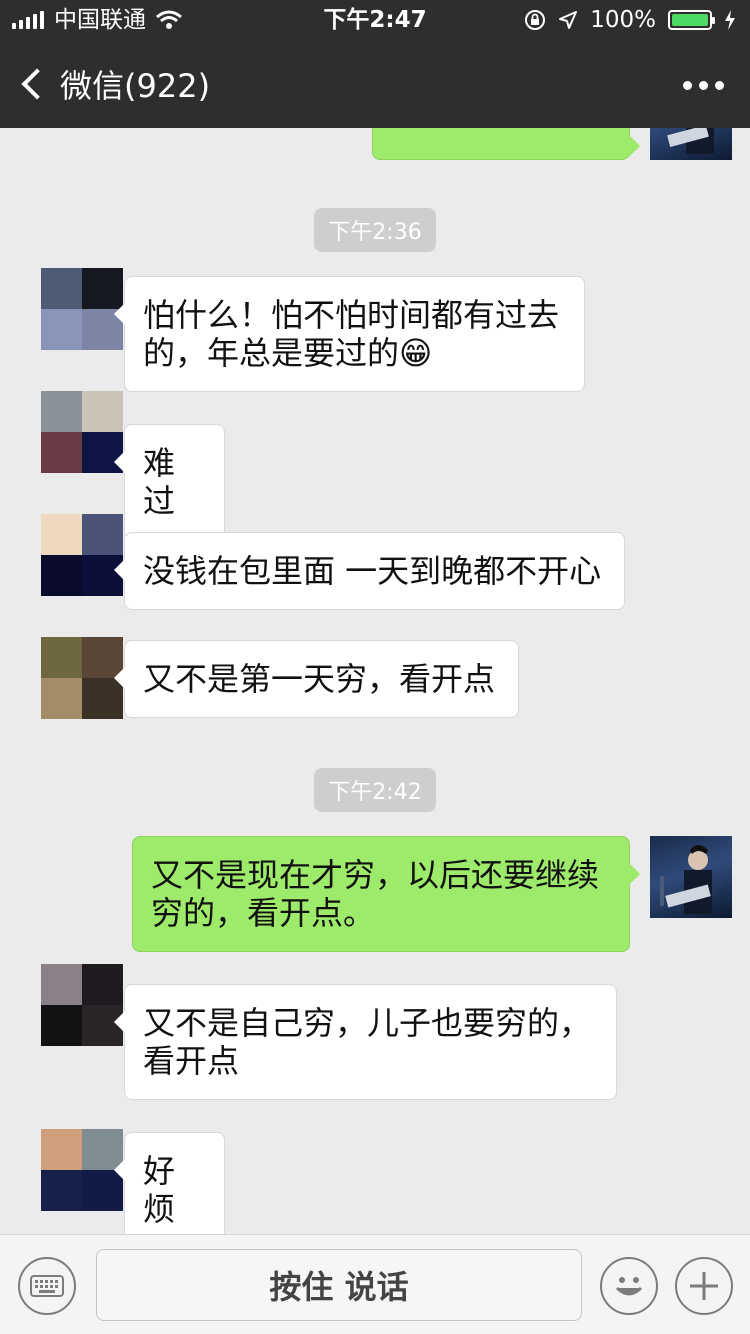 The image size is (750, 1334). I want to click on message-text: 没钱在包里面 一天到晚都不开心, so click(372, 571).